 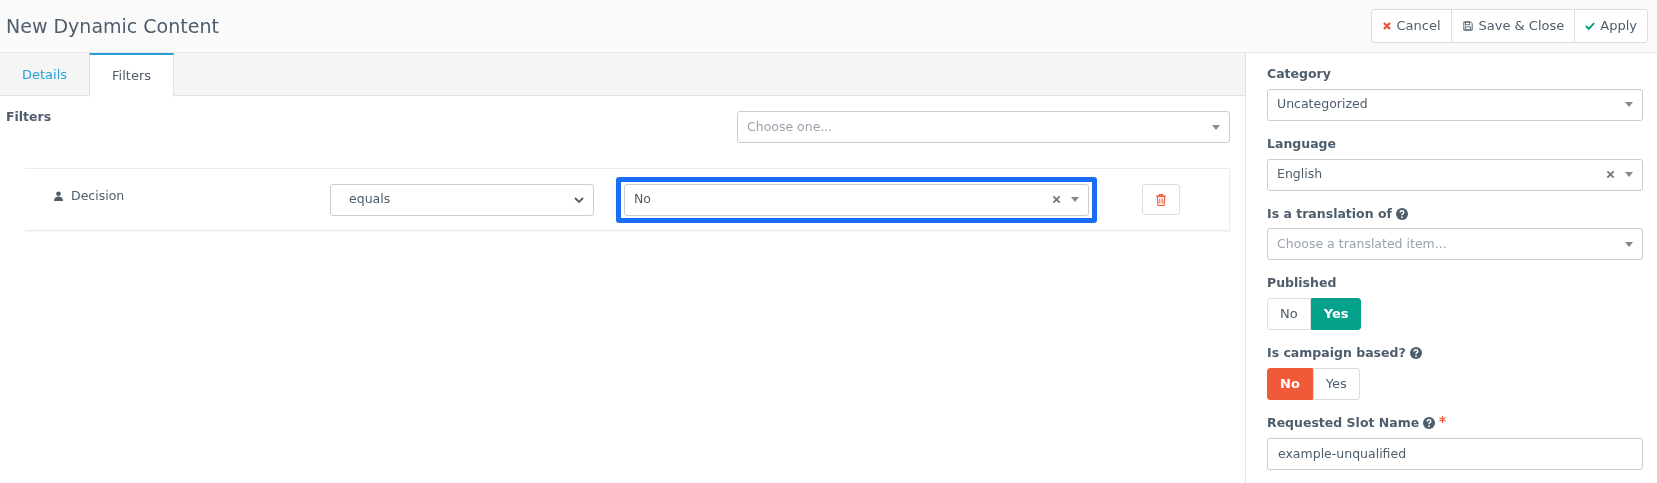 I want to click on field-label: Language, so click(x=1301, y=143).